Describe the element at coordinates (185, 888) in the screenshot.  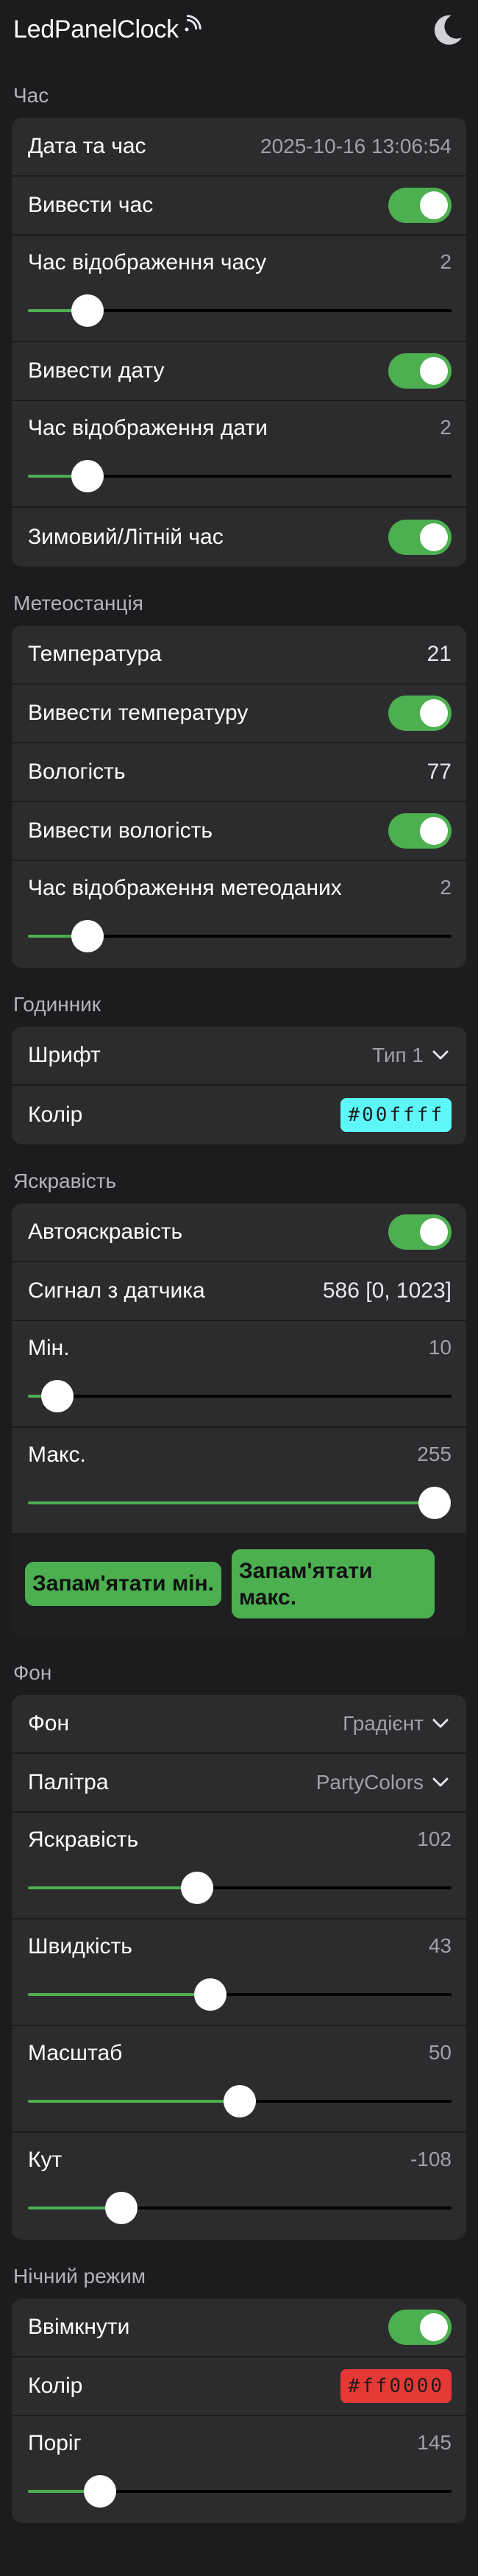
I see `meteo-duration-label: Час відображення метеоданих` at that location.